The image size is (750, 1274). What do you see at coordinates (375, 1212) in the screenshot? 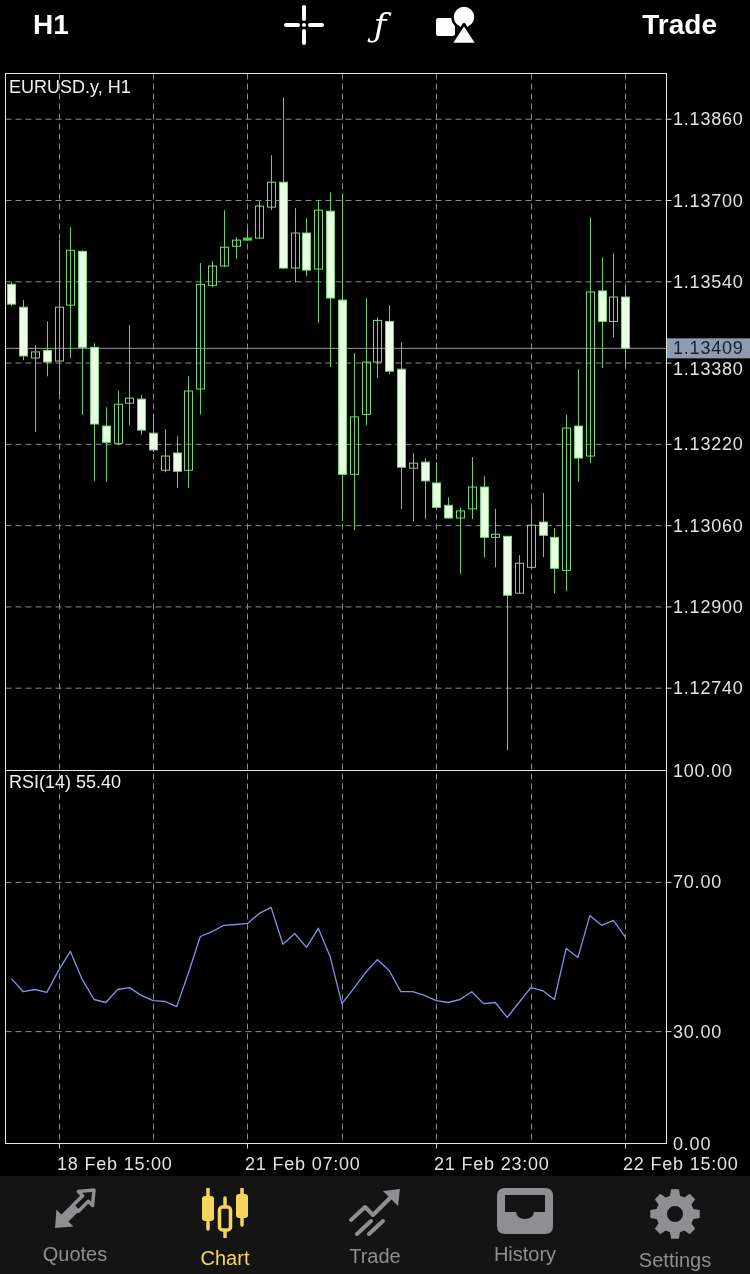
I see `trend-arrow-icon` at bounding box center [375, 1212].